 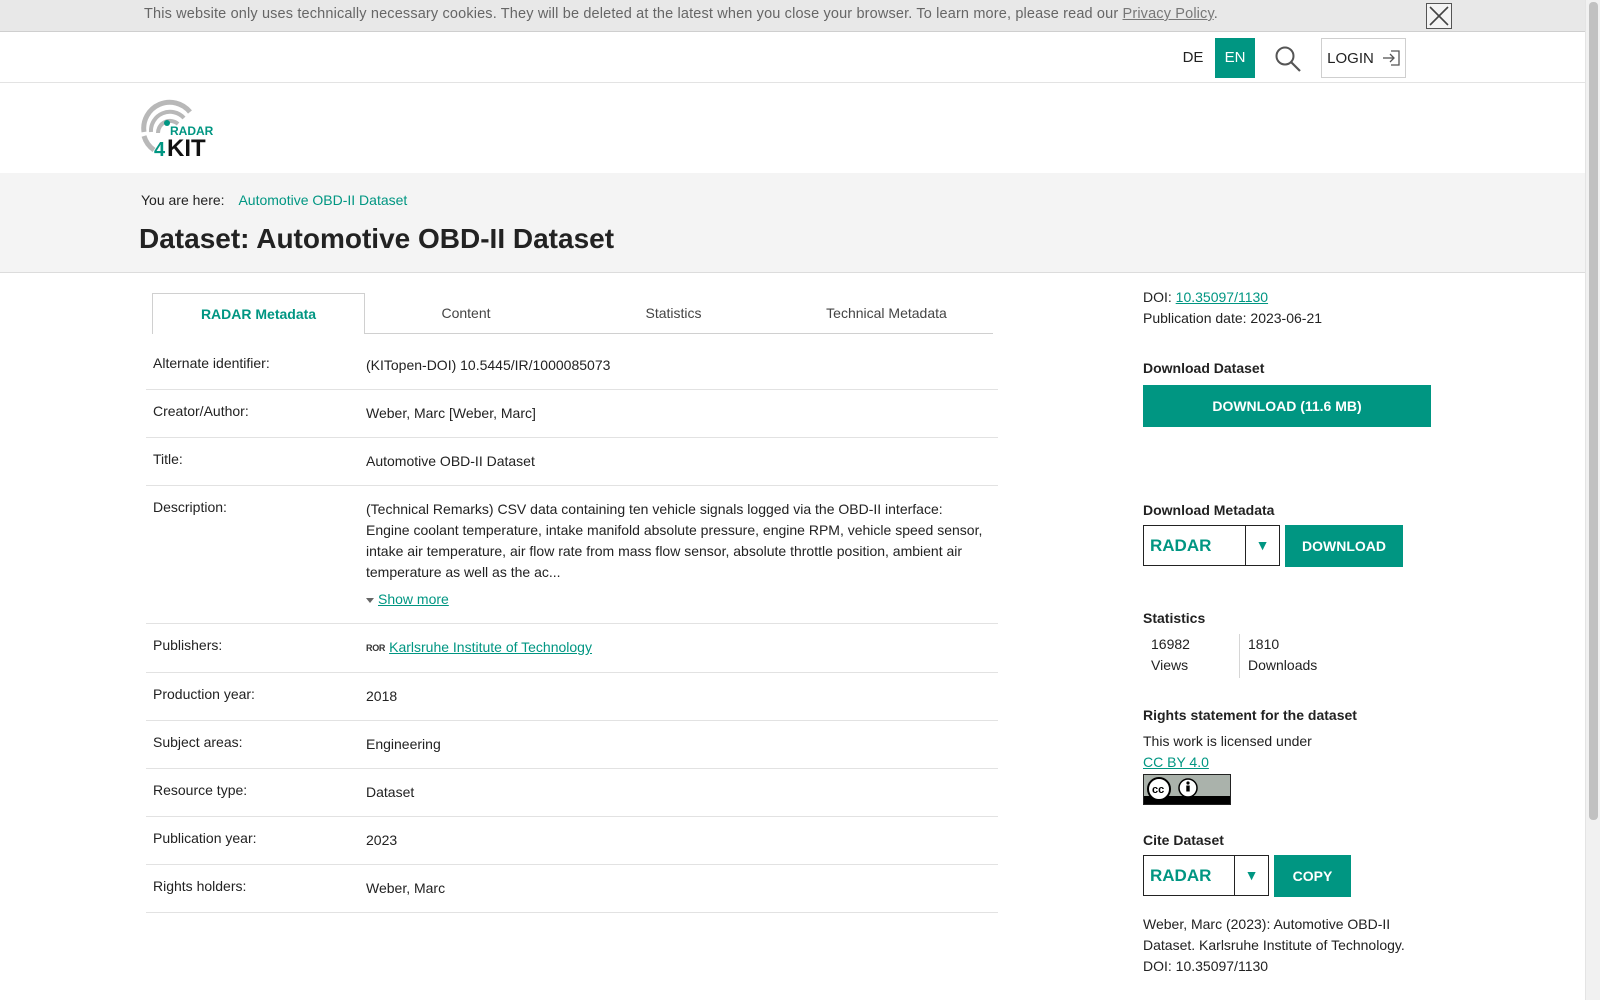 I want to click on top-navigation: DE EN LOGIN, so click(x=792, y=58).